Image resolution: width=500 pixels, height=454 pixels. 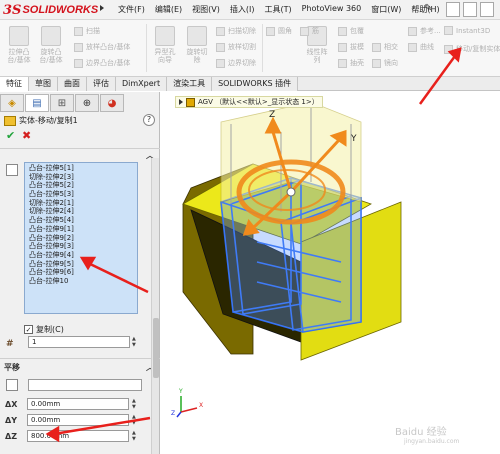 I want to click on extrude-boss-icon, so click(x=19, y=36).